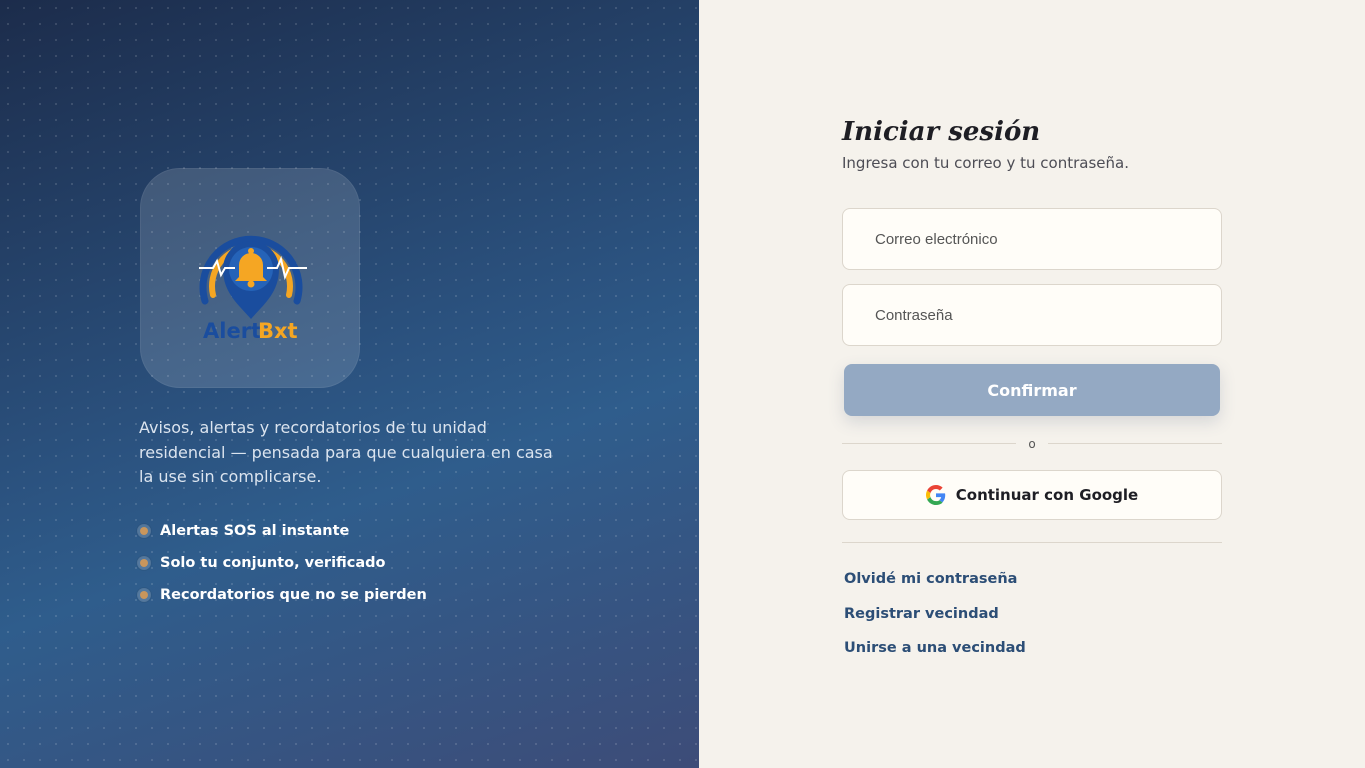 Image resolution: width=1365 pixels, height=768 pixels. Describe the element at coordinates (1035, 239) in the screenshot. I see `email-field` at that location.